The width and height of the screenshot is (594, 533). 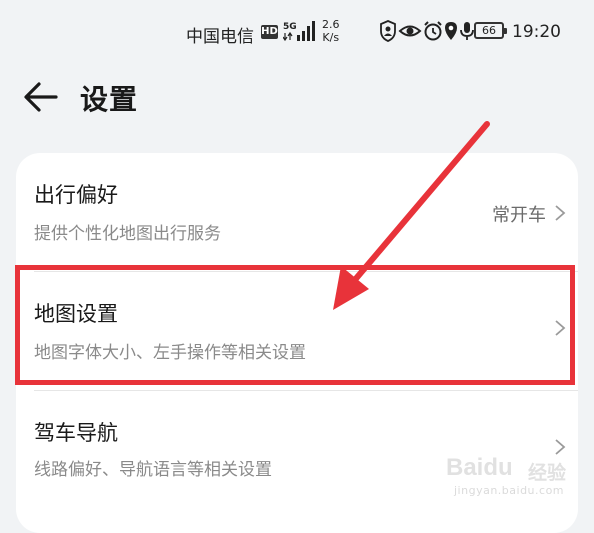 What do you see at coordinates (220, 37) in the screenshot?
I see `carrier-label: 中国电信` at bounding box center [220, 37].